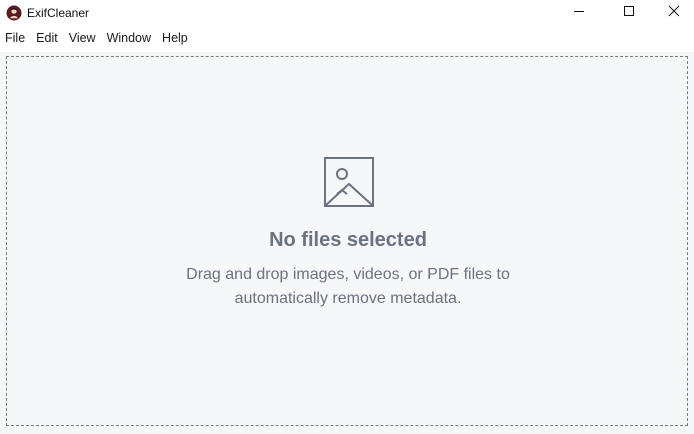 The image size is (694, 434). Describe the element at coordinates (15, 38) in the screenshot. I see `menu-item-file: File` at that location.